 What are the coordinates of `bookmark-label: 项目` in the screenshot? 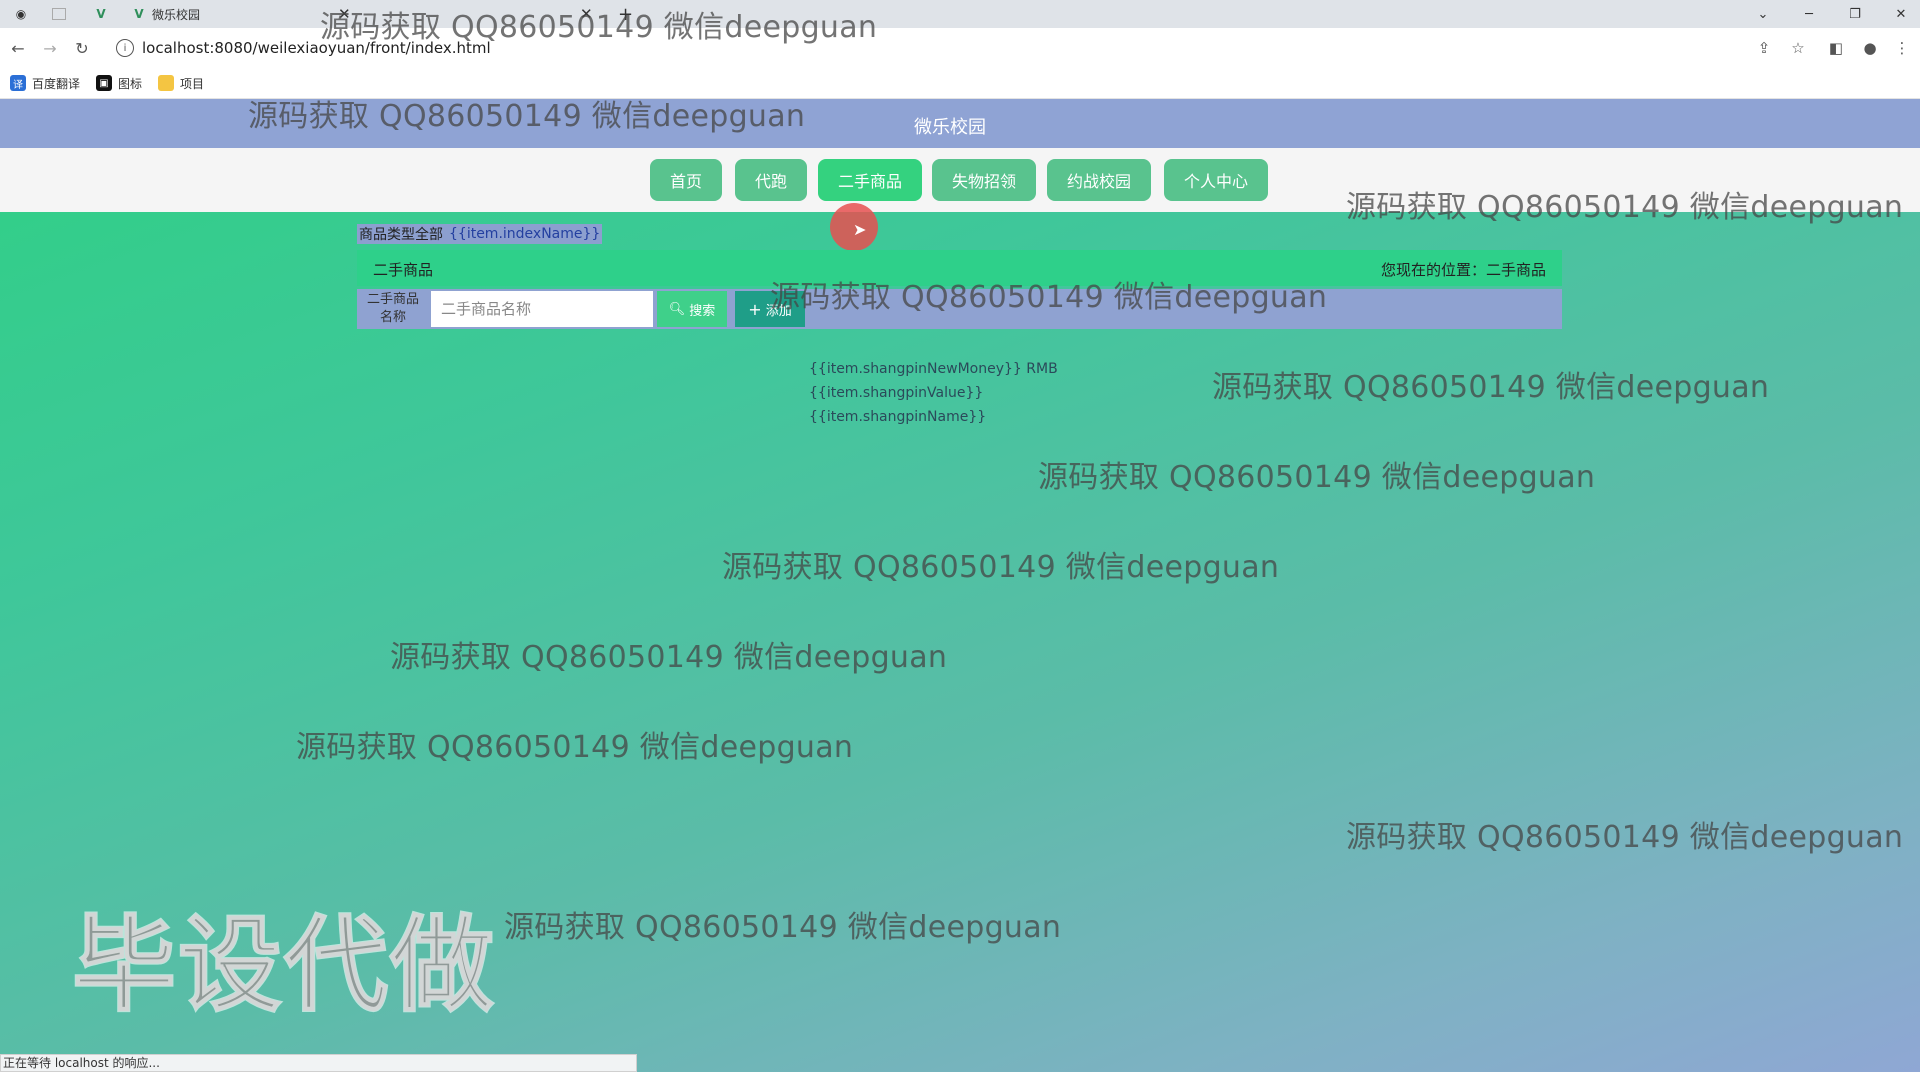 It's located at (192, 83).